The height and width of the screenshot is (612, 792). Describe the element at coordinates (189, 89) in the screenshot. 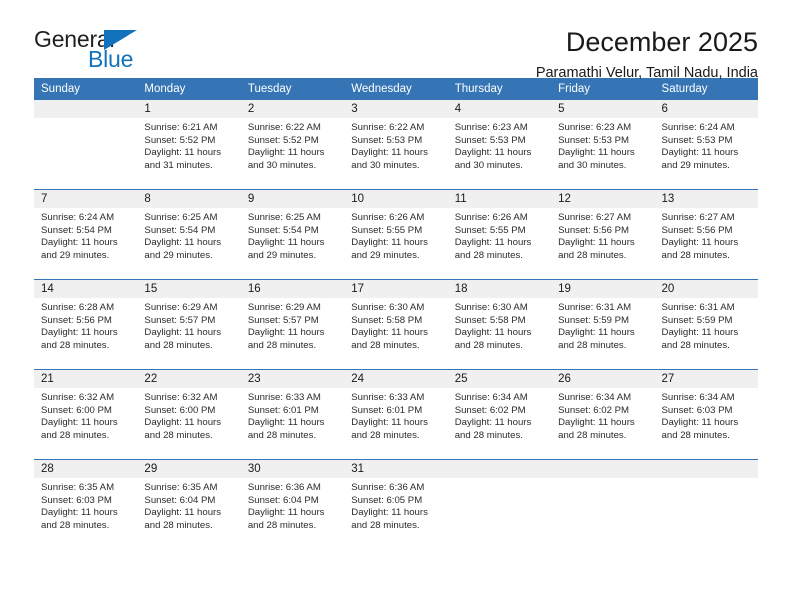

I see `weekday-header-monday: Monday` at that location.